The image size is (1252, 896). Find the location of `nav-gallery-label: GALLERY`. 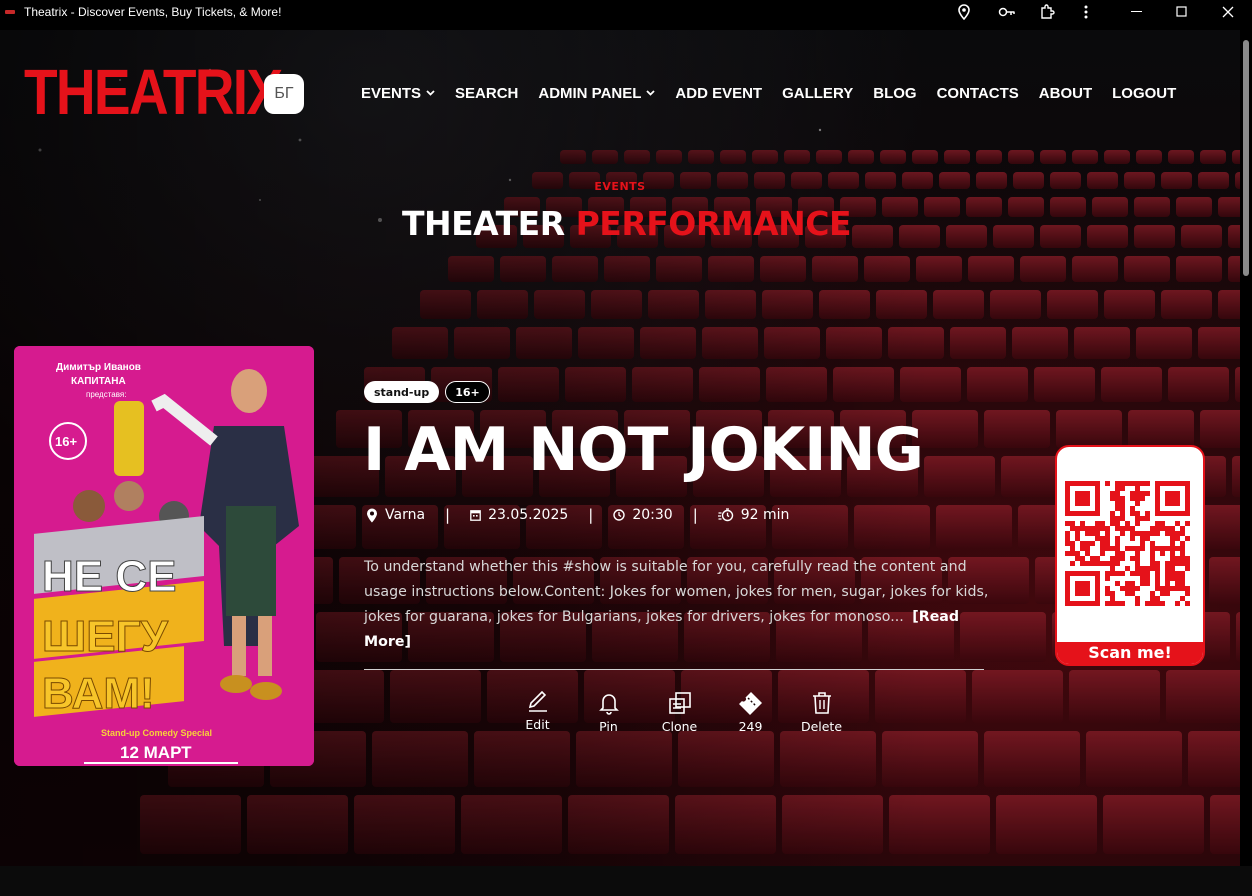

nav-gallery-label: GALLERY is located at coordinates (818, 93).